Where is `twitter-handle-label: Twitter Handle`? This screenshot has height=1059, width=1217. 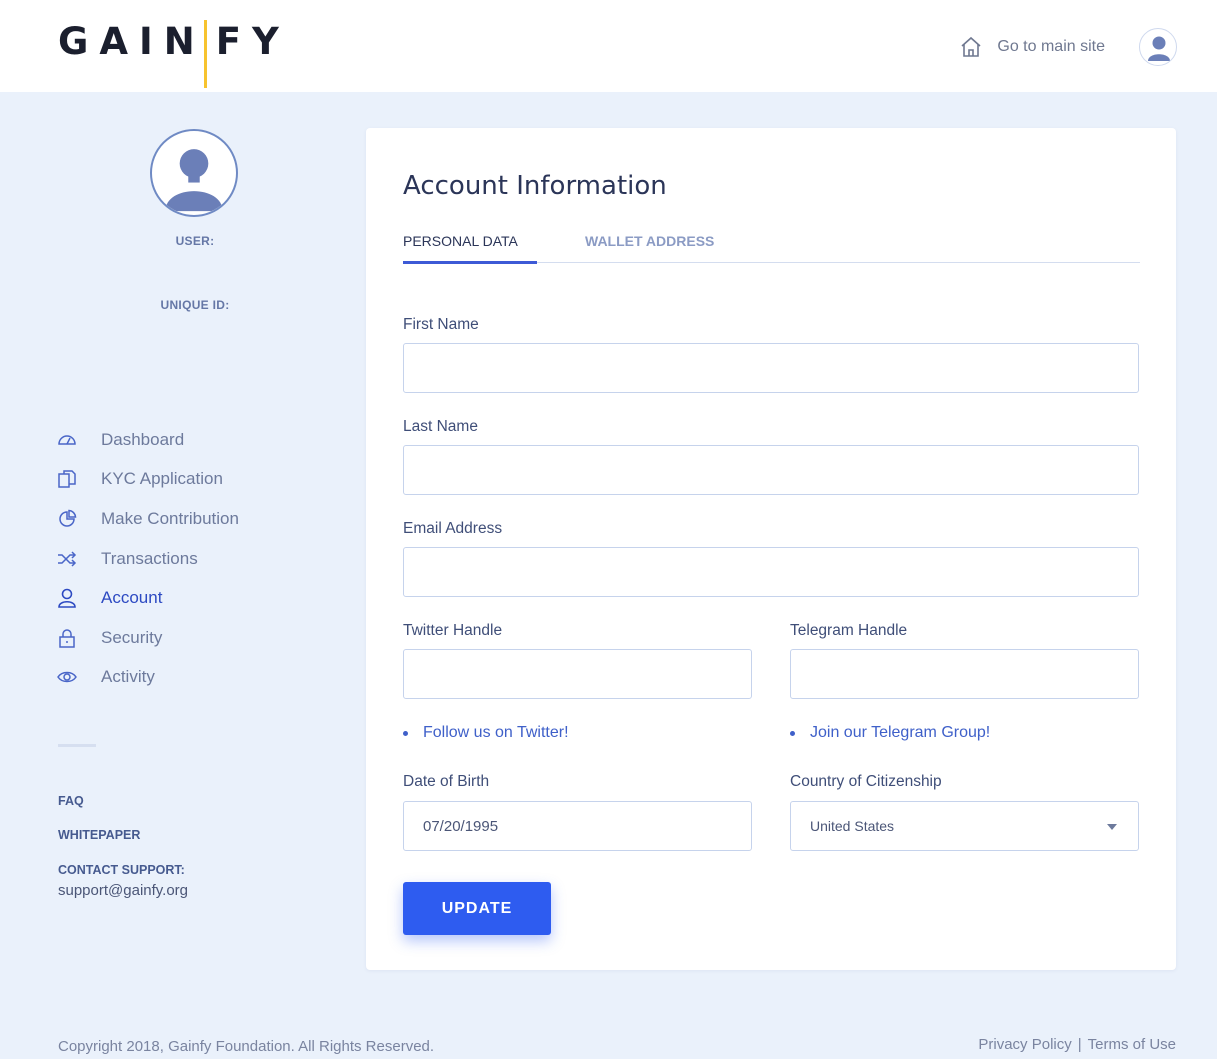 twitter-handle-label: Twitter Handle is located at coordinates (453, 630).